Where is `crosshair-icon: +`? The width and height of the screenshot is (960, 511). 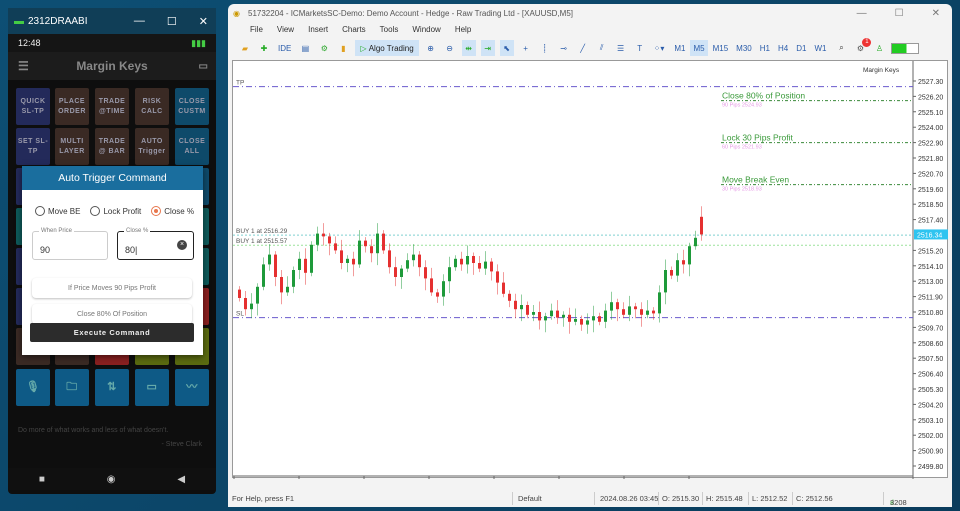
crosshair-icon: + is located at coordinates (526, 48).